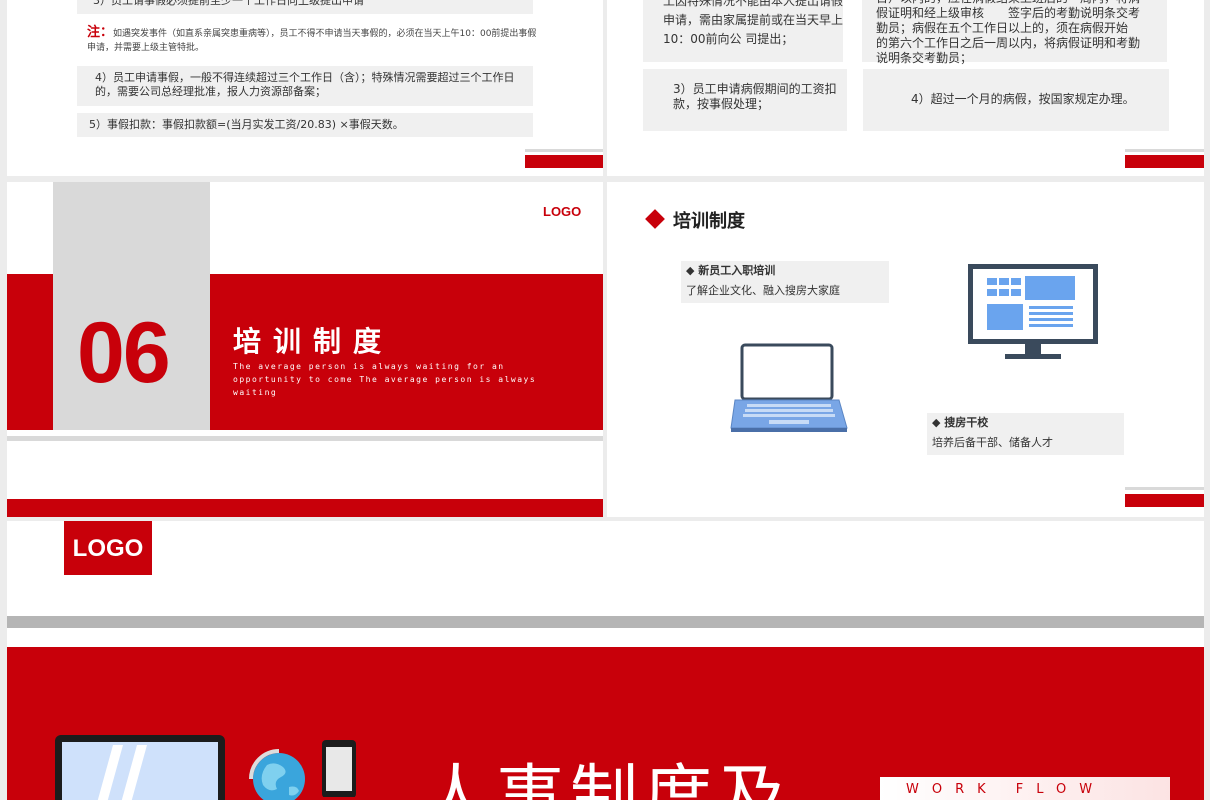 Image resolution: width=1210 pixels, height=800 pixels. I want to click on card-title: ◆ 搜房干校, so click(960, 422).